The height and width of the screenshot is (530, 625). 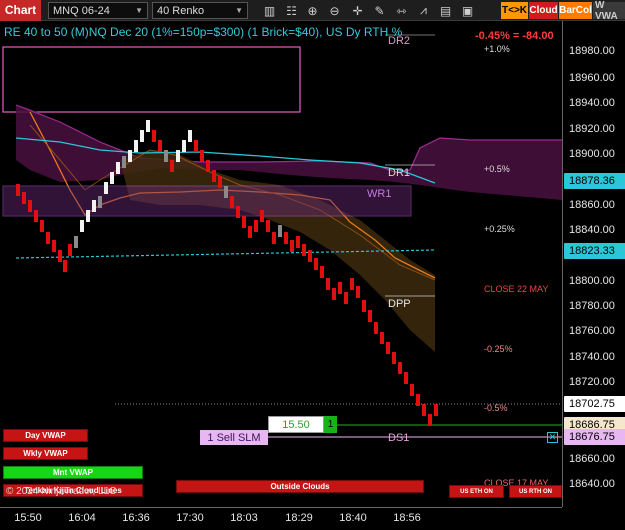 What do you see at coordinates (61, 491) in the screenshot?
I see `copyright-text: © 2024 NinjaTrader, LLC` at bounding box center [61, 491].